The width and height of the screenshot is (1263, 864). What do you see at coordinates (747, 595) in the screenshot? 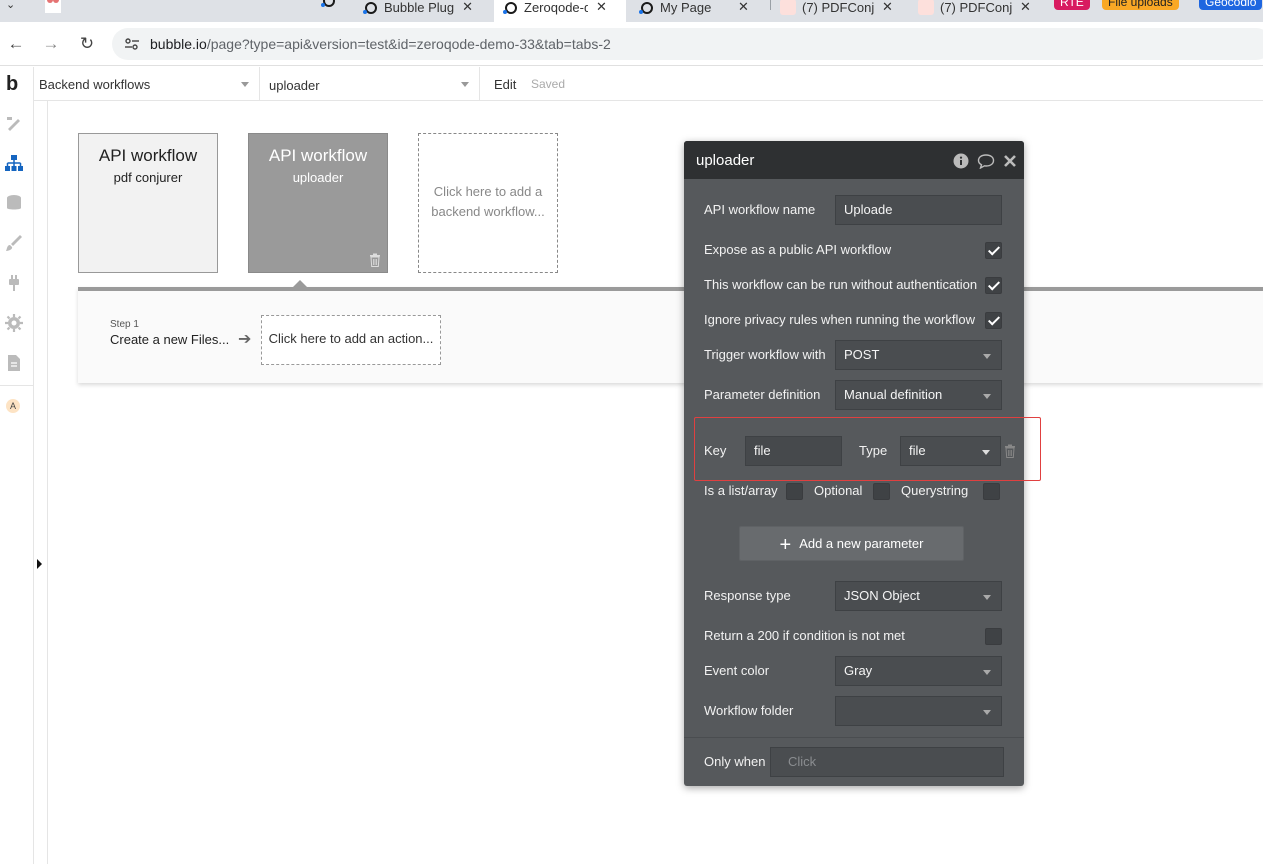
I see `response-type-label: Response type` at bounding box center [747, 595].